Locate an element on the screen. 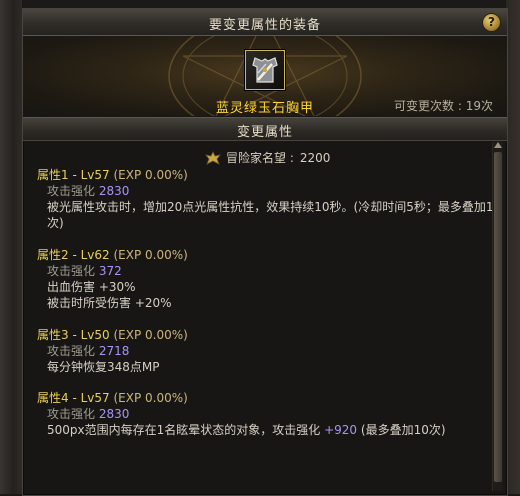 This screenshot has height=496, width=520. attribute-effect-line: 出血伤害 +30% is located at coordinates (91, 287).